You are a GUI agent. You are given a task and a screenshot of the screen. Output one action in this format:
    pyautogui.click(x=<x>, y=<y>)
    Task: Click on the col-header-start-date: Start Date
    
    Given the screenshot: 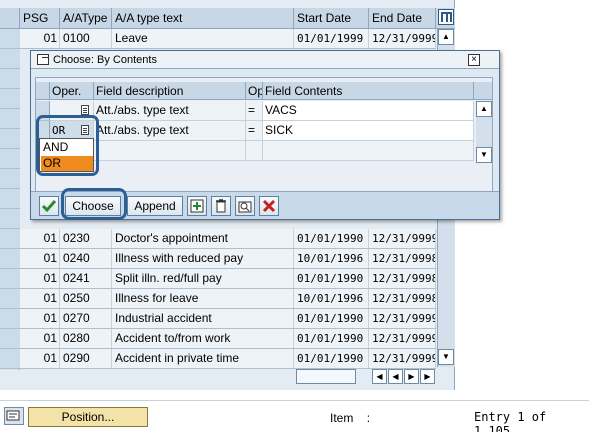 What is the action you would take?
    pyautogui.click(x=331, y=18)
    